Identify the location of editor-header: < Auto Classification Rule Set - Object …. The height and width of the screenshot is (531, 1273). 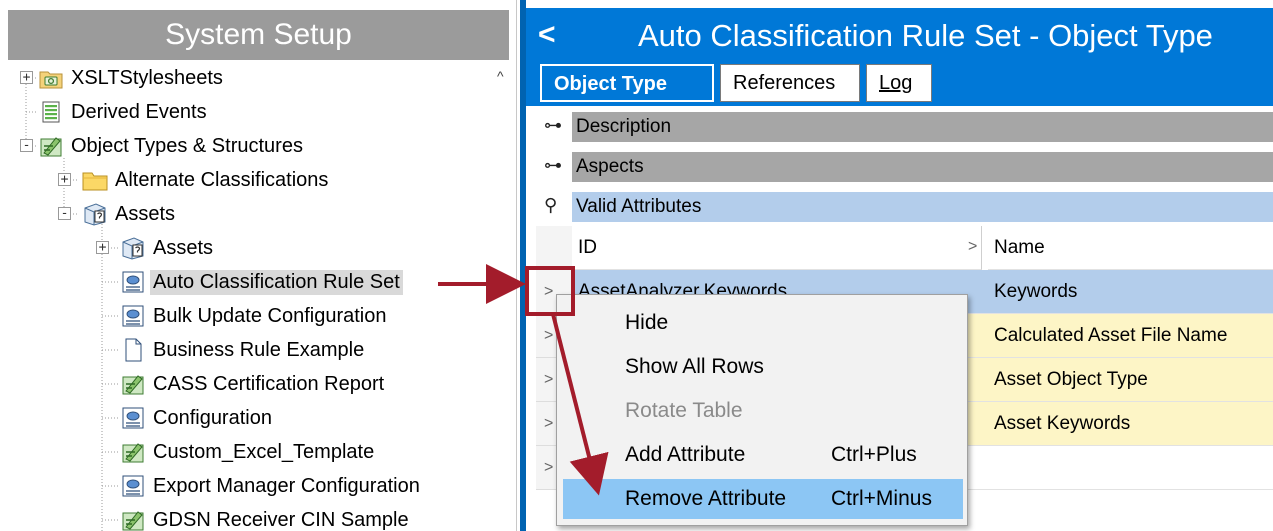
(899, 35).